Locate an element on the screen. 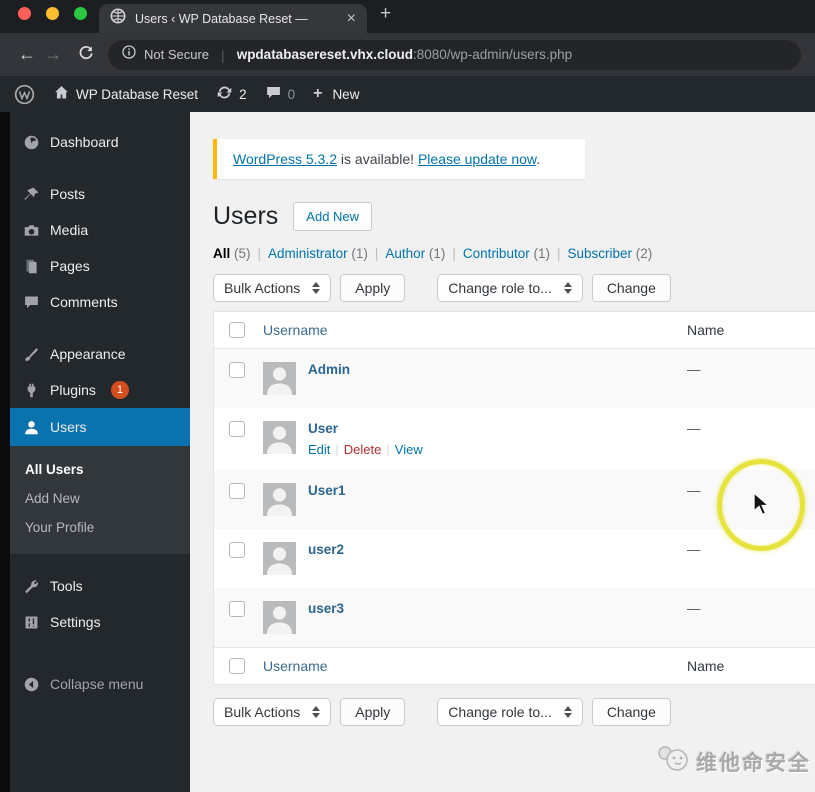  home-icon is located at coordinates (61, 94).